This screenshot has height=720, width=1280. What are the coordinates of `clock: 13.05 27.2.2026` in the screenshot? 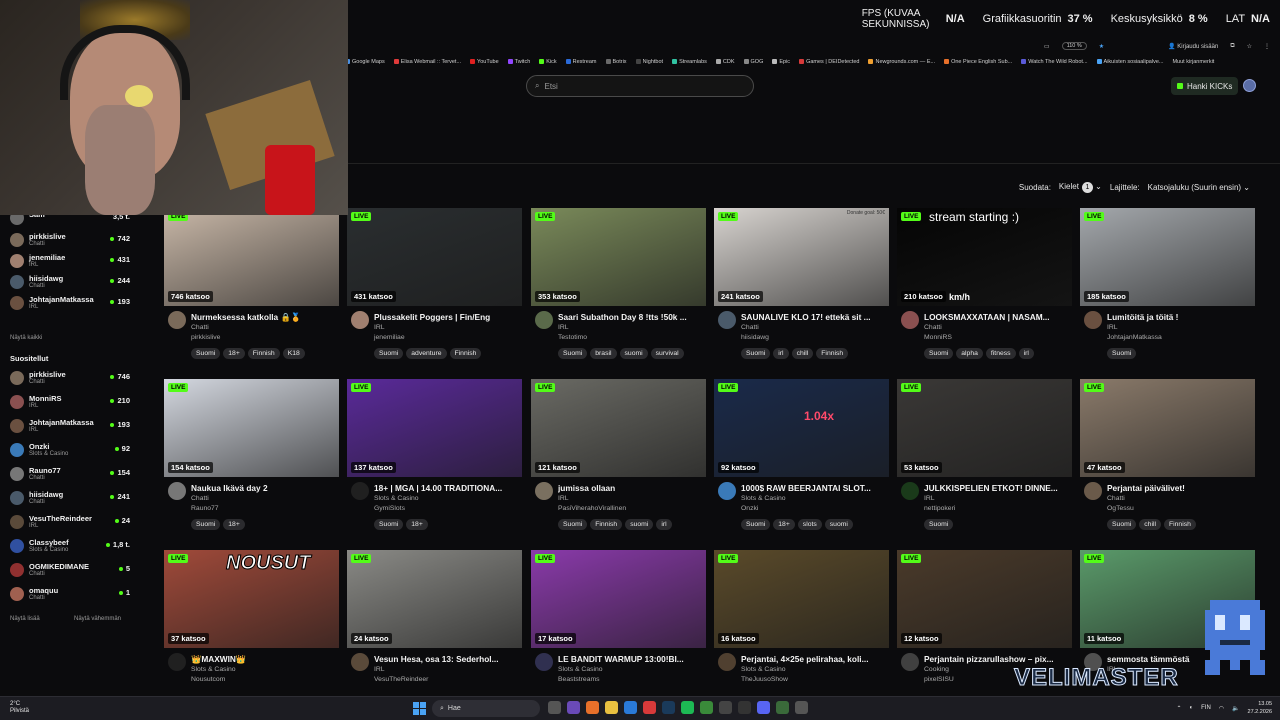 It's located at (1260, 708).